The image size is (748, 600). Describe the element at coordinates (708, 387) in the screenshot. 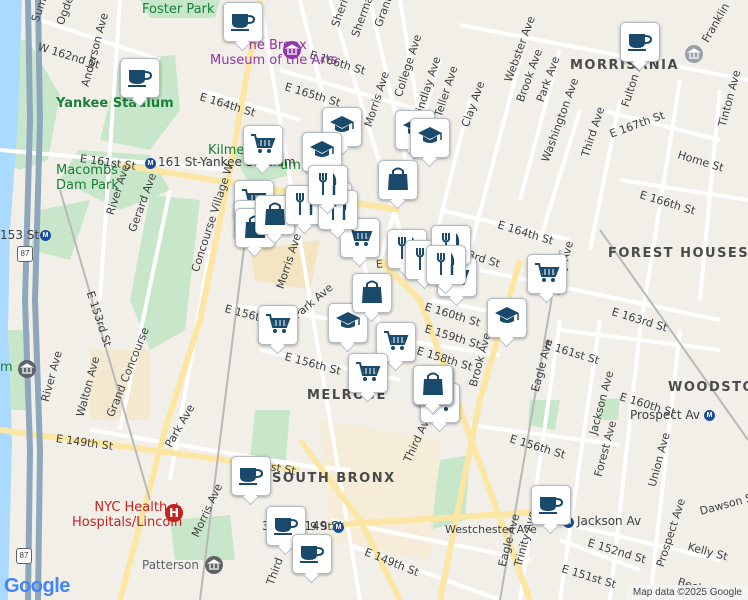

I see `neighborhood-woodstock: WOODSTOCK` at that location.